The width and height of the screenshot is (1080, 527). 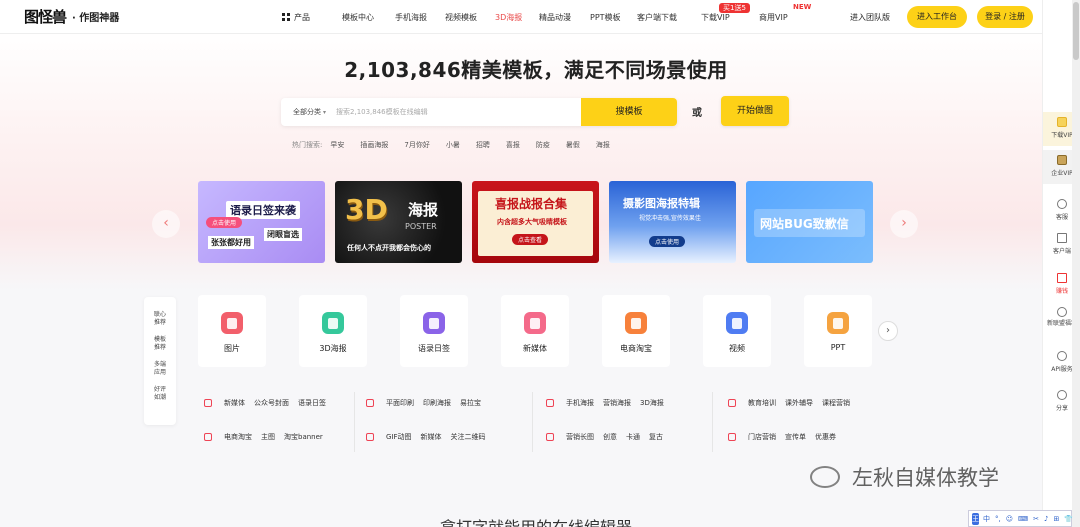 What do you see at coordinates (1005, 17) in the screenshot?
I see `login-button: 登录 / 注册` at bounding box center [1005, 17].